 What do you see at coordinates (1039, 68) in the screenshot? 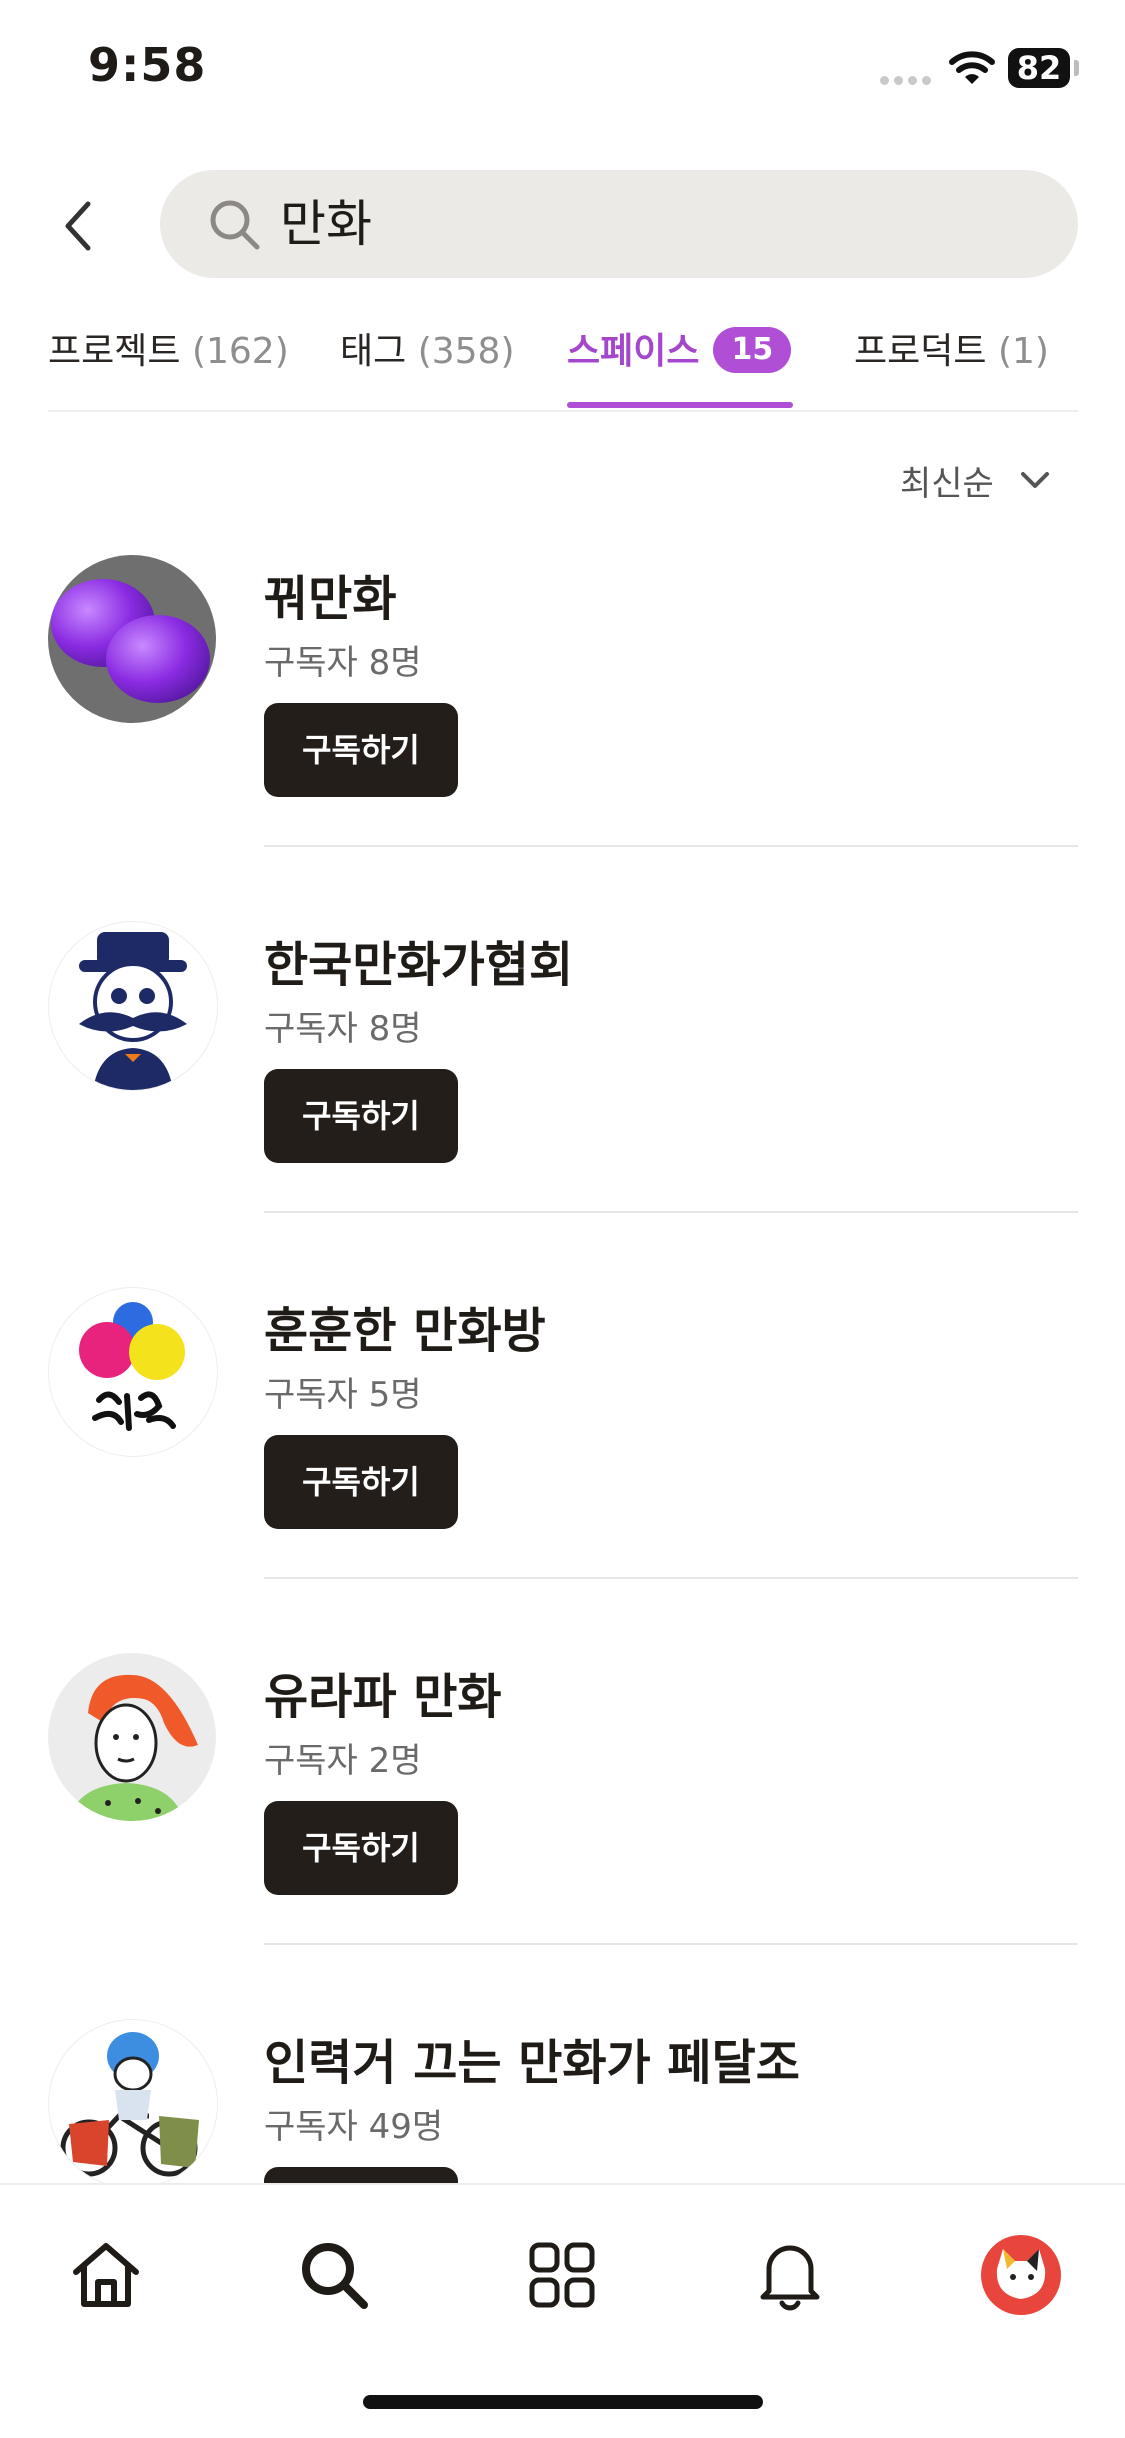
I see `battery-icon: 82` at bounding box center [1039, 68].